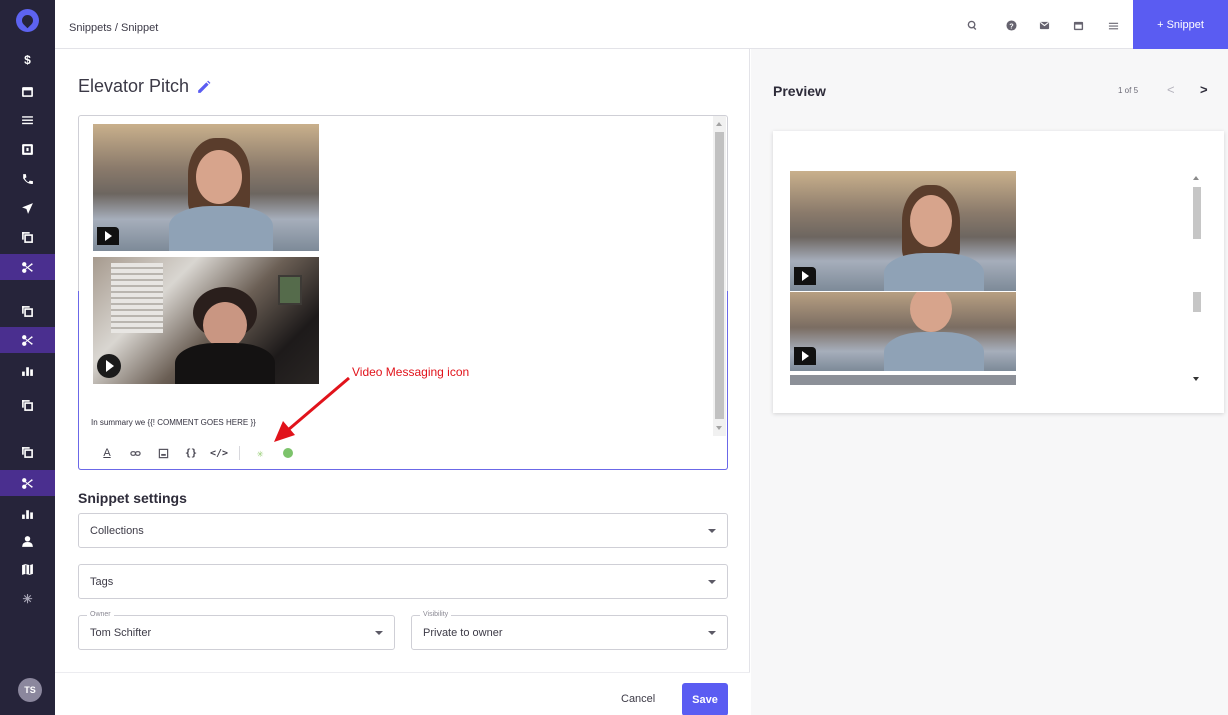 The height and width of the screenshot is (715, 1228). What do you see at coordinates (102, 582) in the screenshot?
I see `tags-placeholder: Tags` at bounding box center [102, 582].